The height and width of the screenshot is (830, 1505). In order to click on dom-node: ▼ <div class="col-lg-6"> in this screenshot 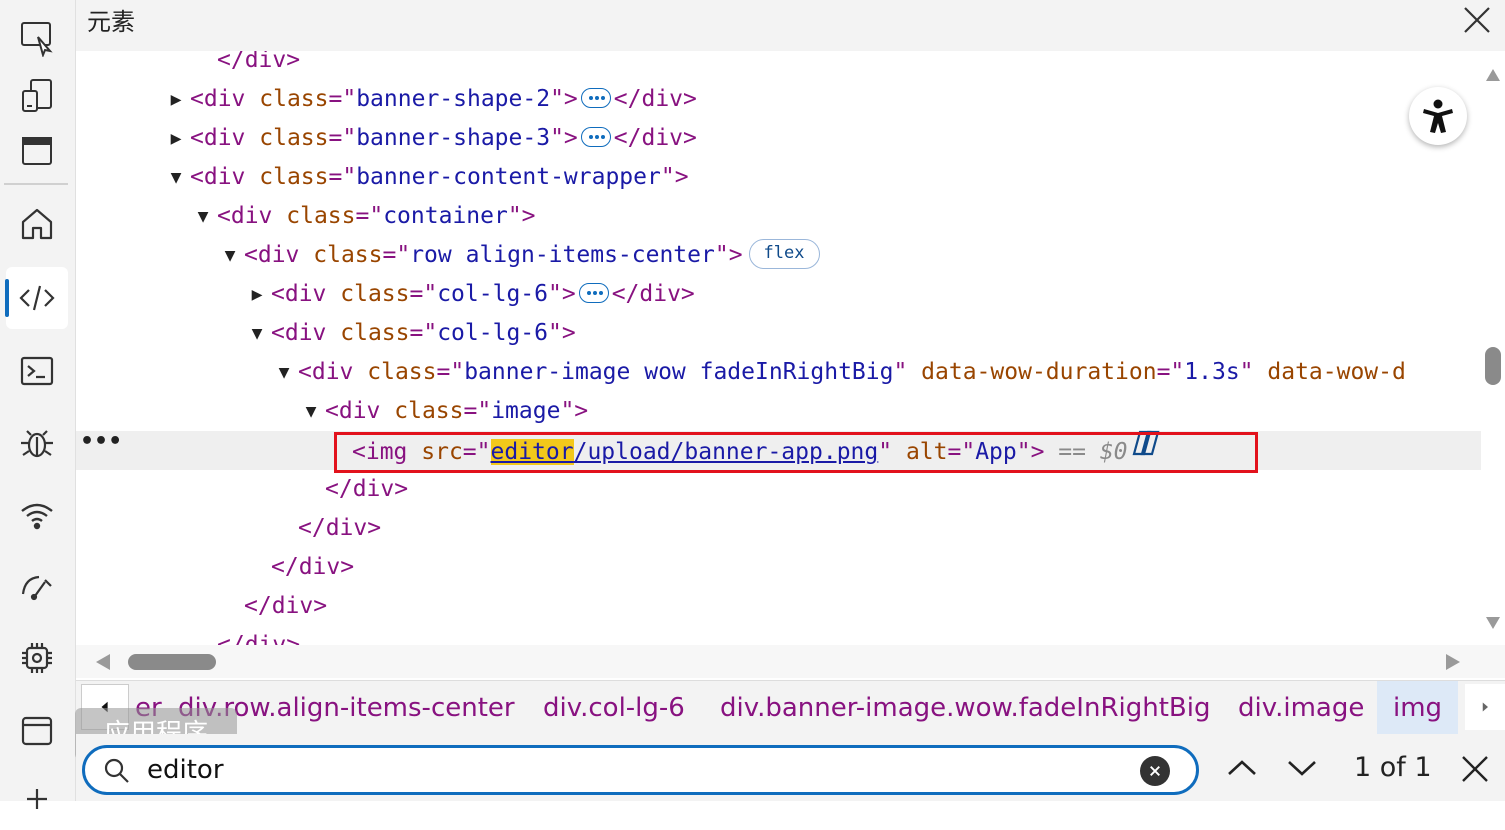, I will do `click(778, 333)`.